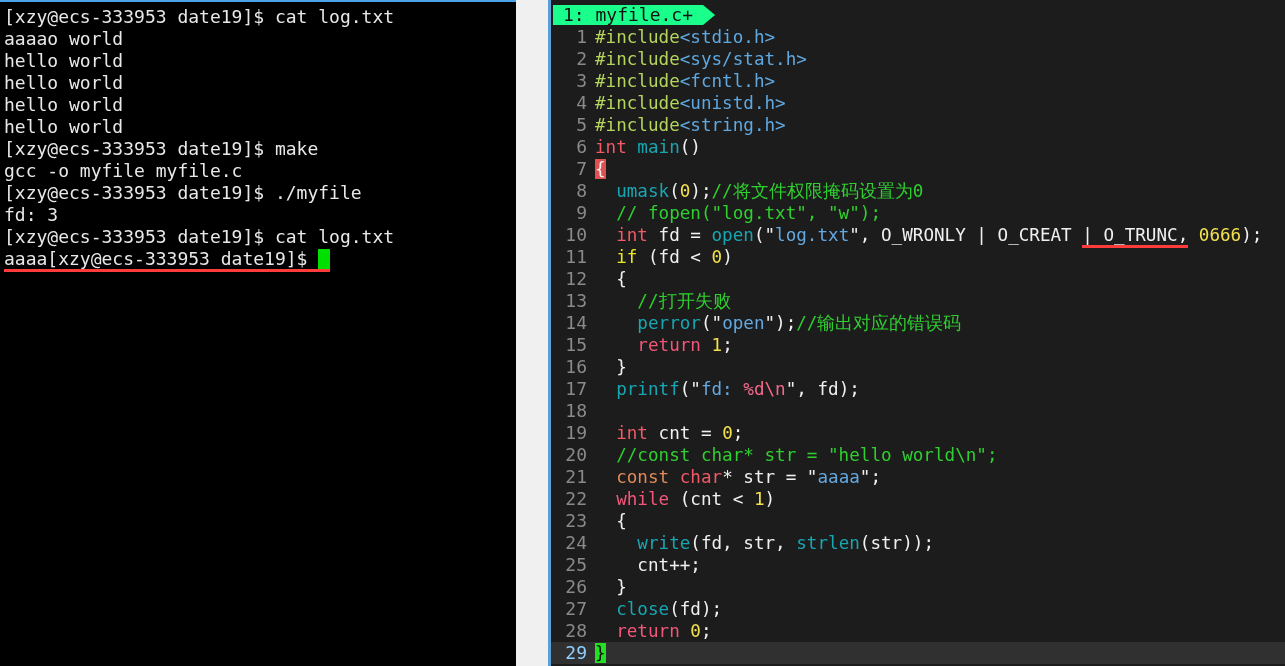 This screenshot has height=666, width=1285. I want to click on line-number: 28, so click(576, 631).